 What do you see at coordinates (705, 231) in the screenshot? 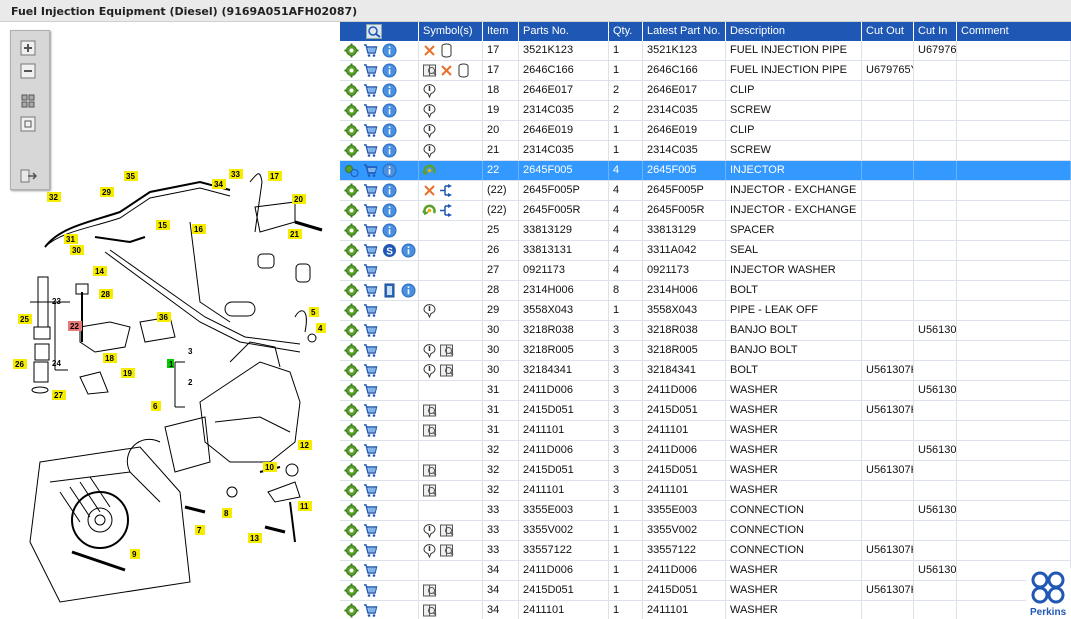
I see `table-row: 25 33813129 4 33813129 SPACER` at bounding box center [705, 231].